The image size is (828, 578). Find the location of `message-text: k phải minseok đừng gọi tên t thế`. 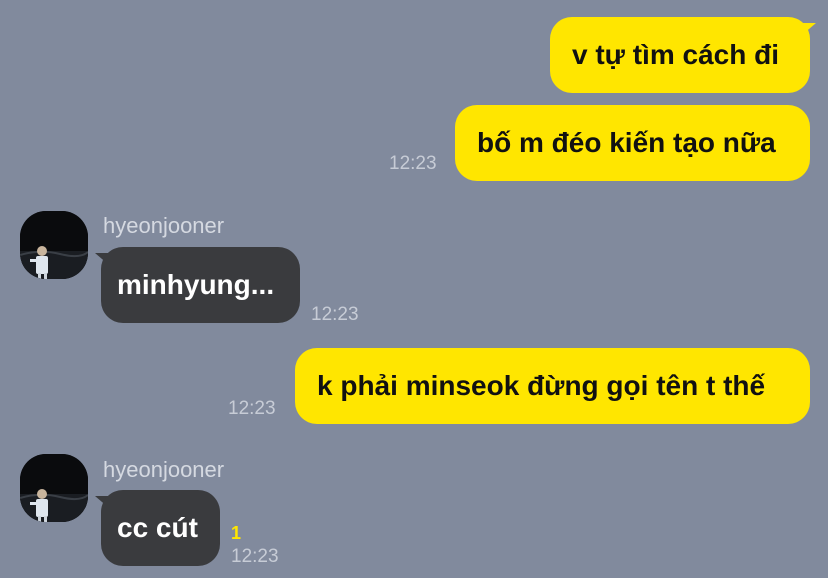

message-text: k phải minseok đừng gọi tên t thế is located at coordinates (541, 385).